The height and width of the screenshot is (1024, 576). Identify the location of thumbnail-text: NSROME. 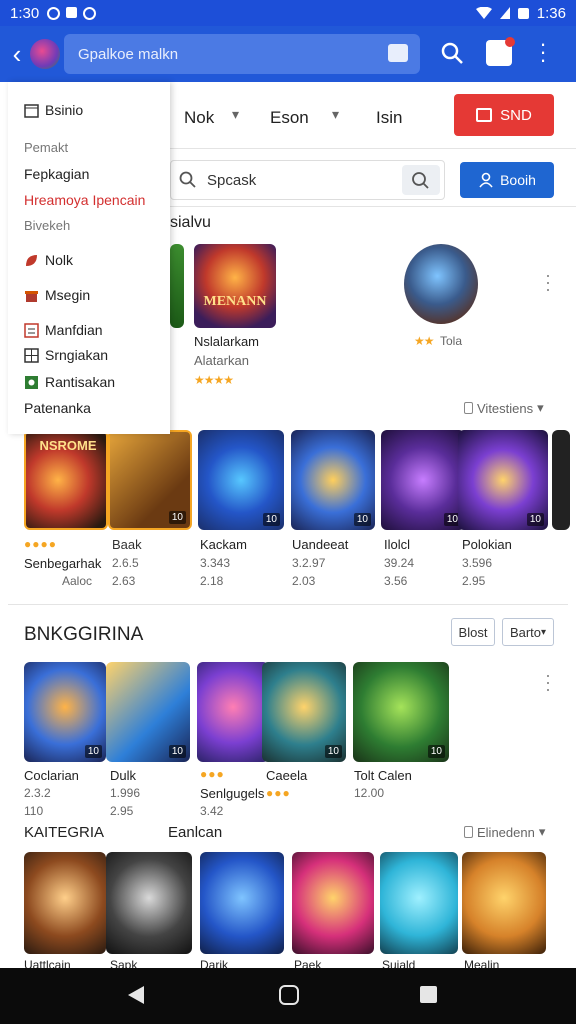
(68, 445).